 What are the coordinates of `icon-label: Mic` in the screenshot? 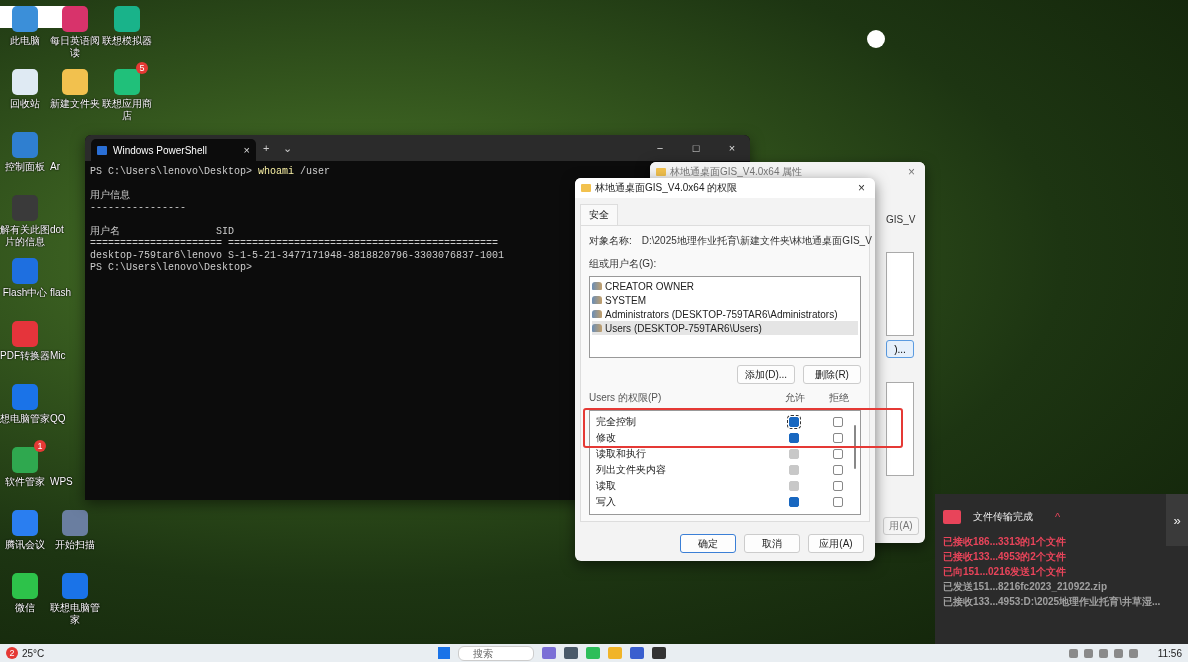 It's located at (58, 356).